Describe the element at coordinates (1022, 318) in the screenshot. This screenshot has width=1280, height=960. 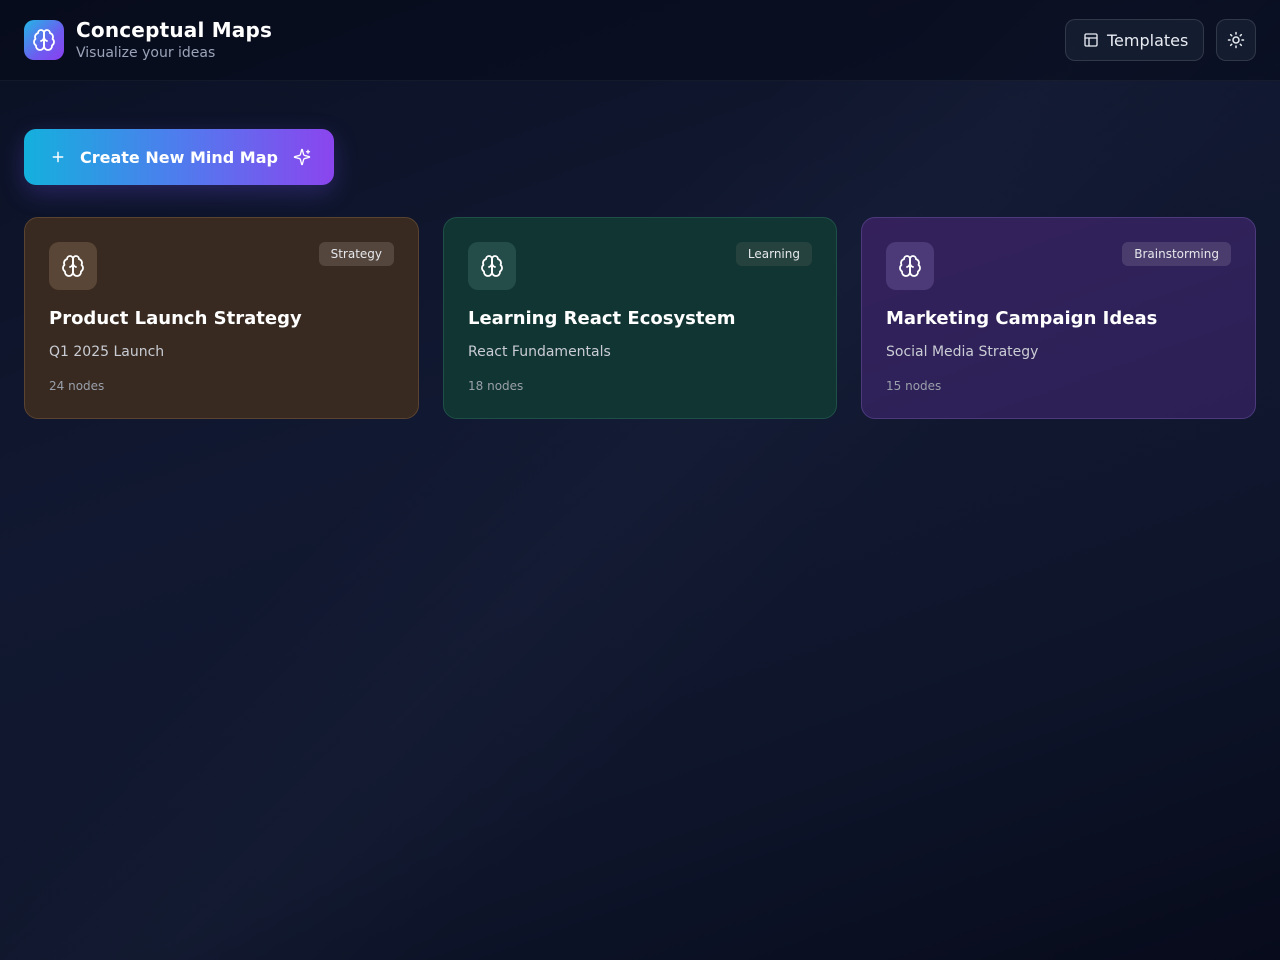
I see `card-title: Marketing Campaign Ideas` at that location.